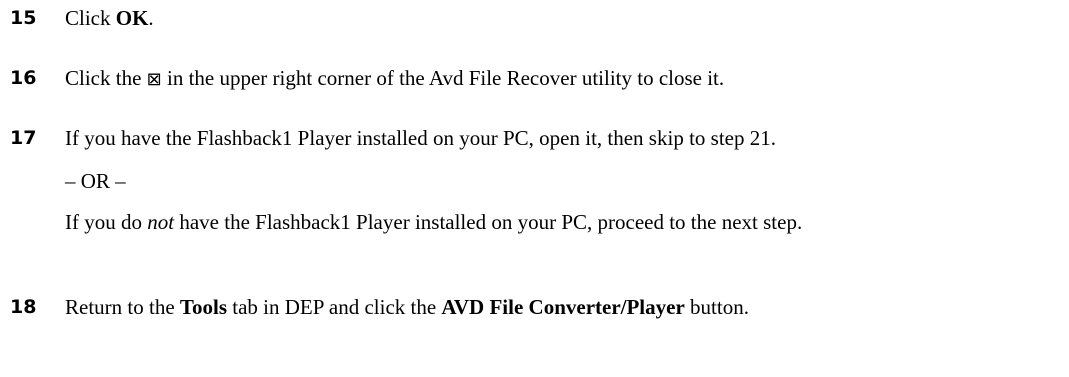 This screenshot has width=1069, height=377. What do you see at coordinates (90, 18) in the screenshot?
I see `step-text-pre: Click` at bounding box center [90, 18].